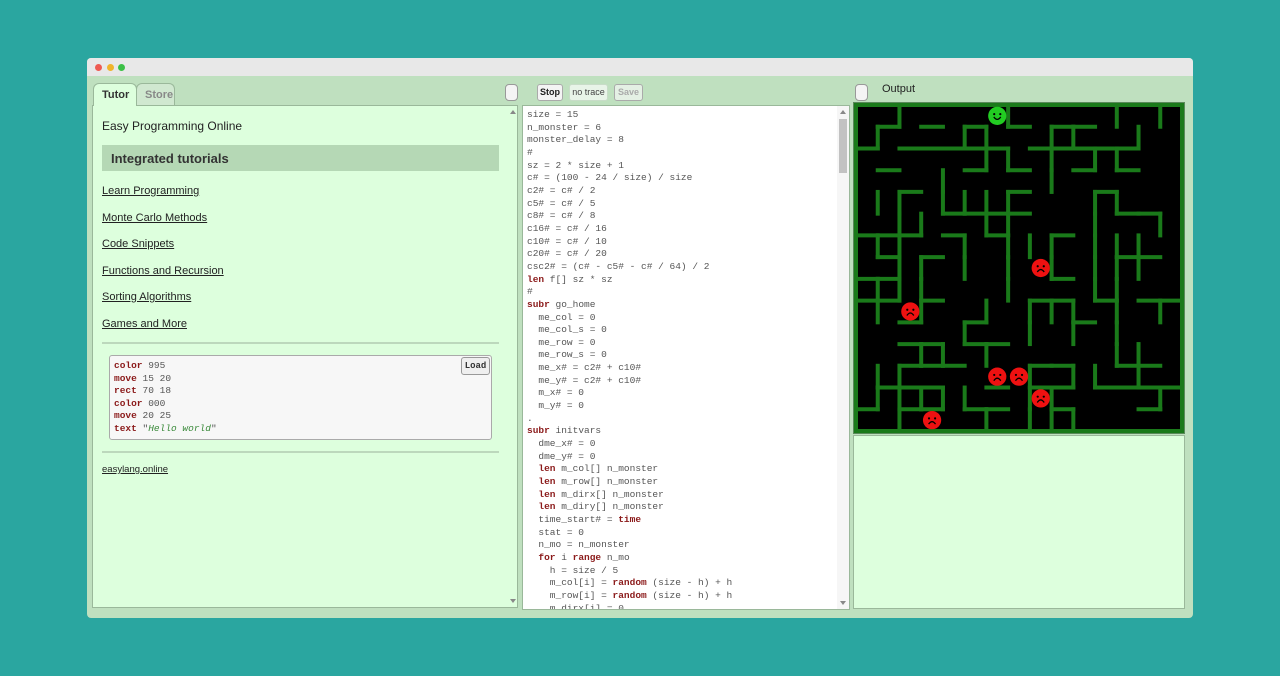 This screenshot has width=1280, height=676. I want to click on close-window-icon, so click(98, 67).